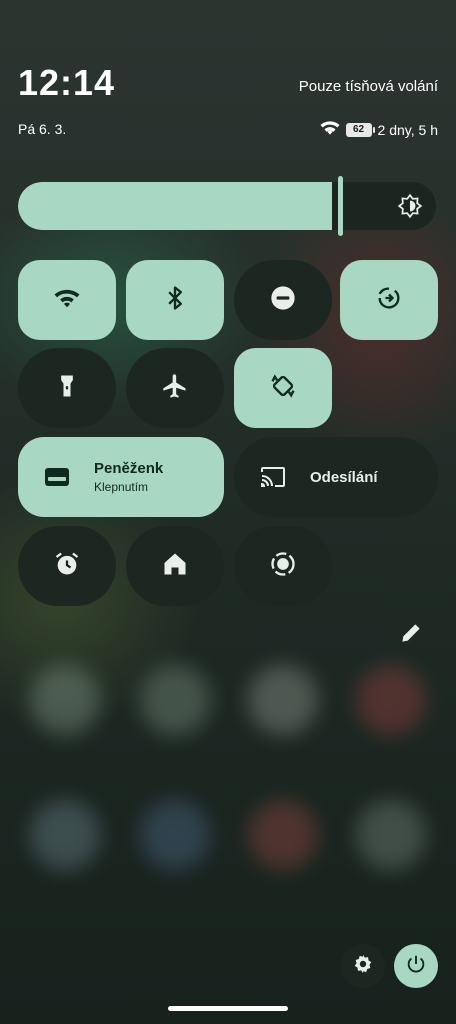 This screenshot has height=1024, width=456. Describe the element at coordinates (340, 206) in the screenshot. I see `brightness-thumb` at that location.